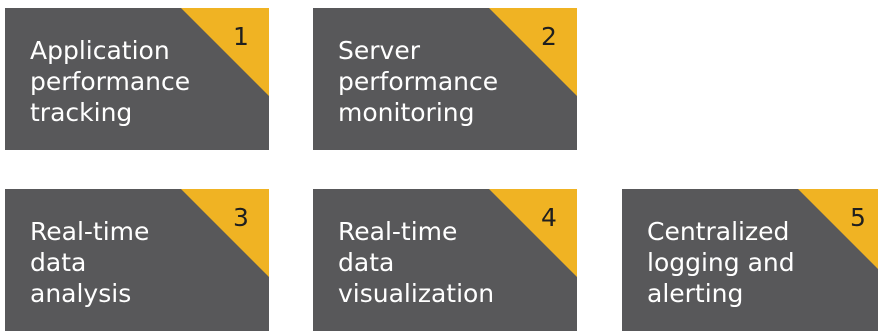  Describe the element at coordinates (549, 36) in the screenshot. I see `card-number: 2` at that location.